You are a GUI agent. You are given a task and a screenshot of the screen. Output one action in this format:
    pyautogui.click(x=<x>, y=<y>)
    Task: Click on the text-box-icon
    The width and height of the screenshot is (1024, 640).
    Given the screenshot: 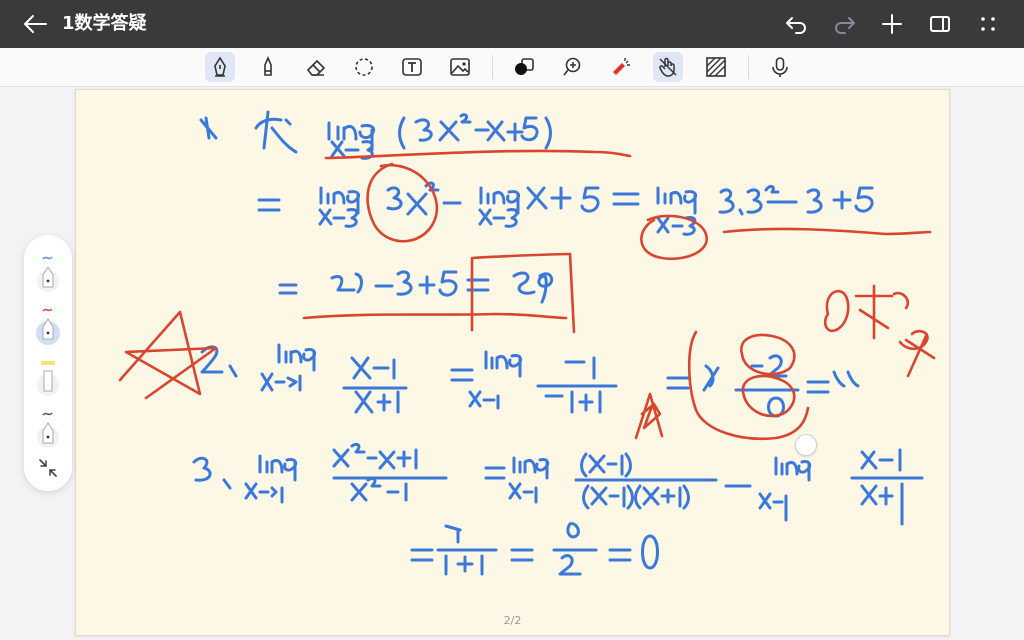 What is the action you would take?
    pyautogui.click(x=412, y=67)
    